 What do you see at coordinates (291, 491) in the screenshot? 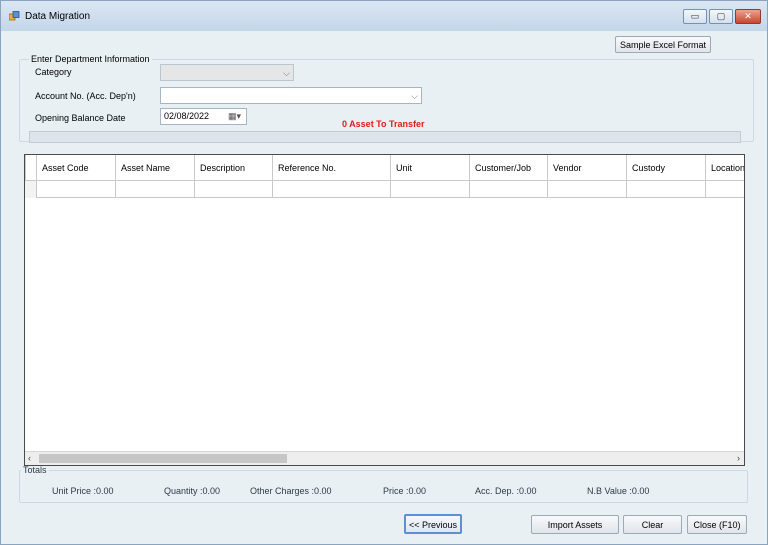
I see `total-other-charges: Other Charges :0.00` at bounding box center [291, 491].